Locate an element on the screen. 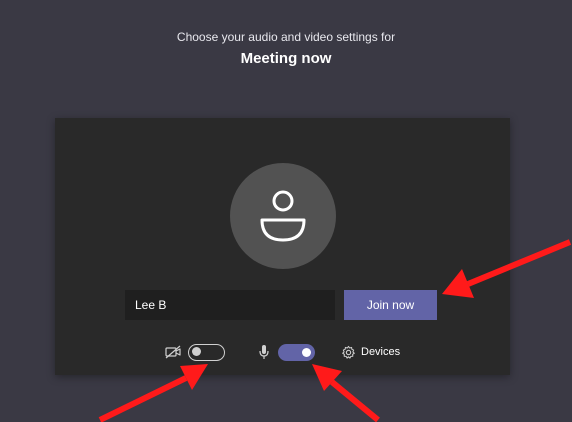 Image resolution: width=572 pixels, height=422 pixels. name-input is located at coordinates (230, 305).